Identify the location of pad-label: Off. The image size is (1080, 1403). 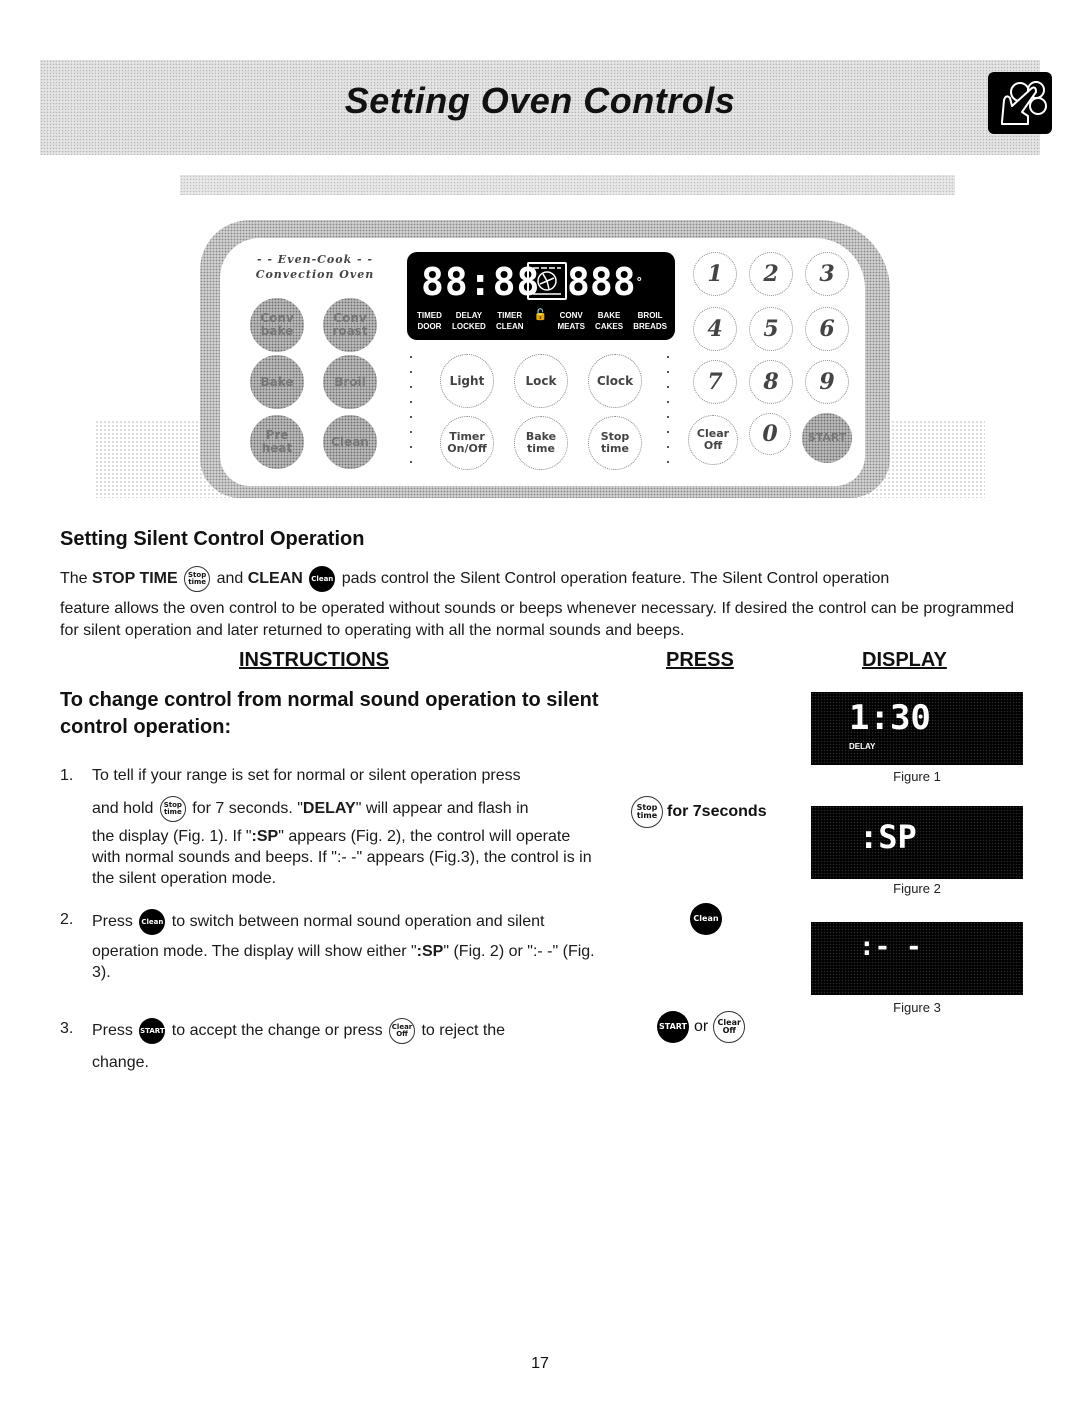
(713, 445).